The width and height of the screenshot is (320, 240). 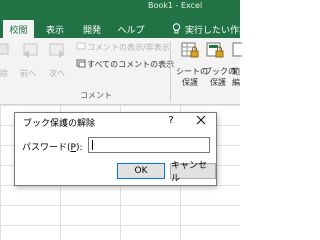 I want to click on help-button: ?, so click(x=171, y=120).